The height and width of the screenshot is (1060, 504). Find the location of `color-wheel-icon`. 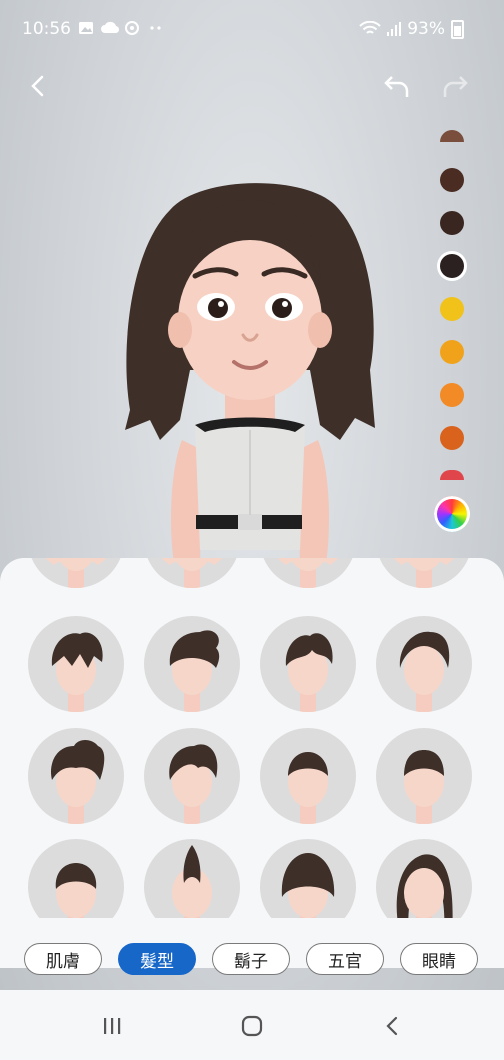

color-wheel-icon is located at coordinates (452, 514).